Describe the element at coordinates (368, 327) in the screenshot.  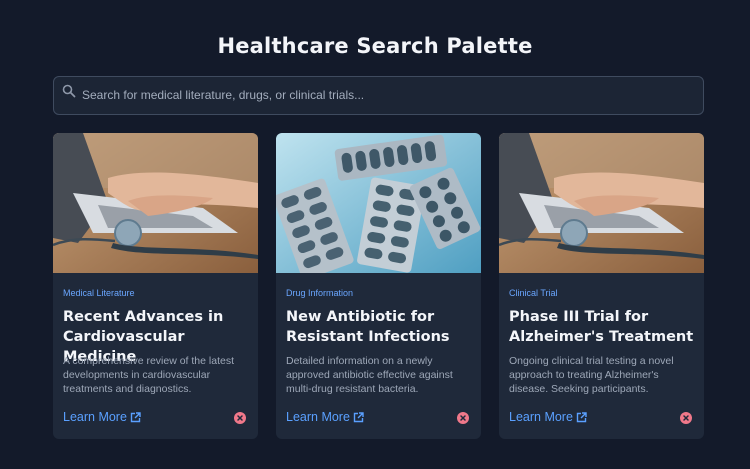
I see `card-title: New Antibiotic for Resistant Infections` at that location.